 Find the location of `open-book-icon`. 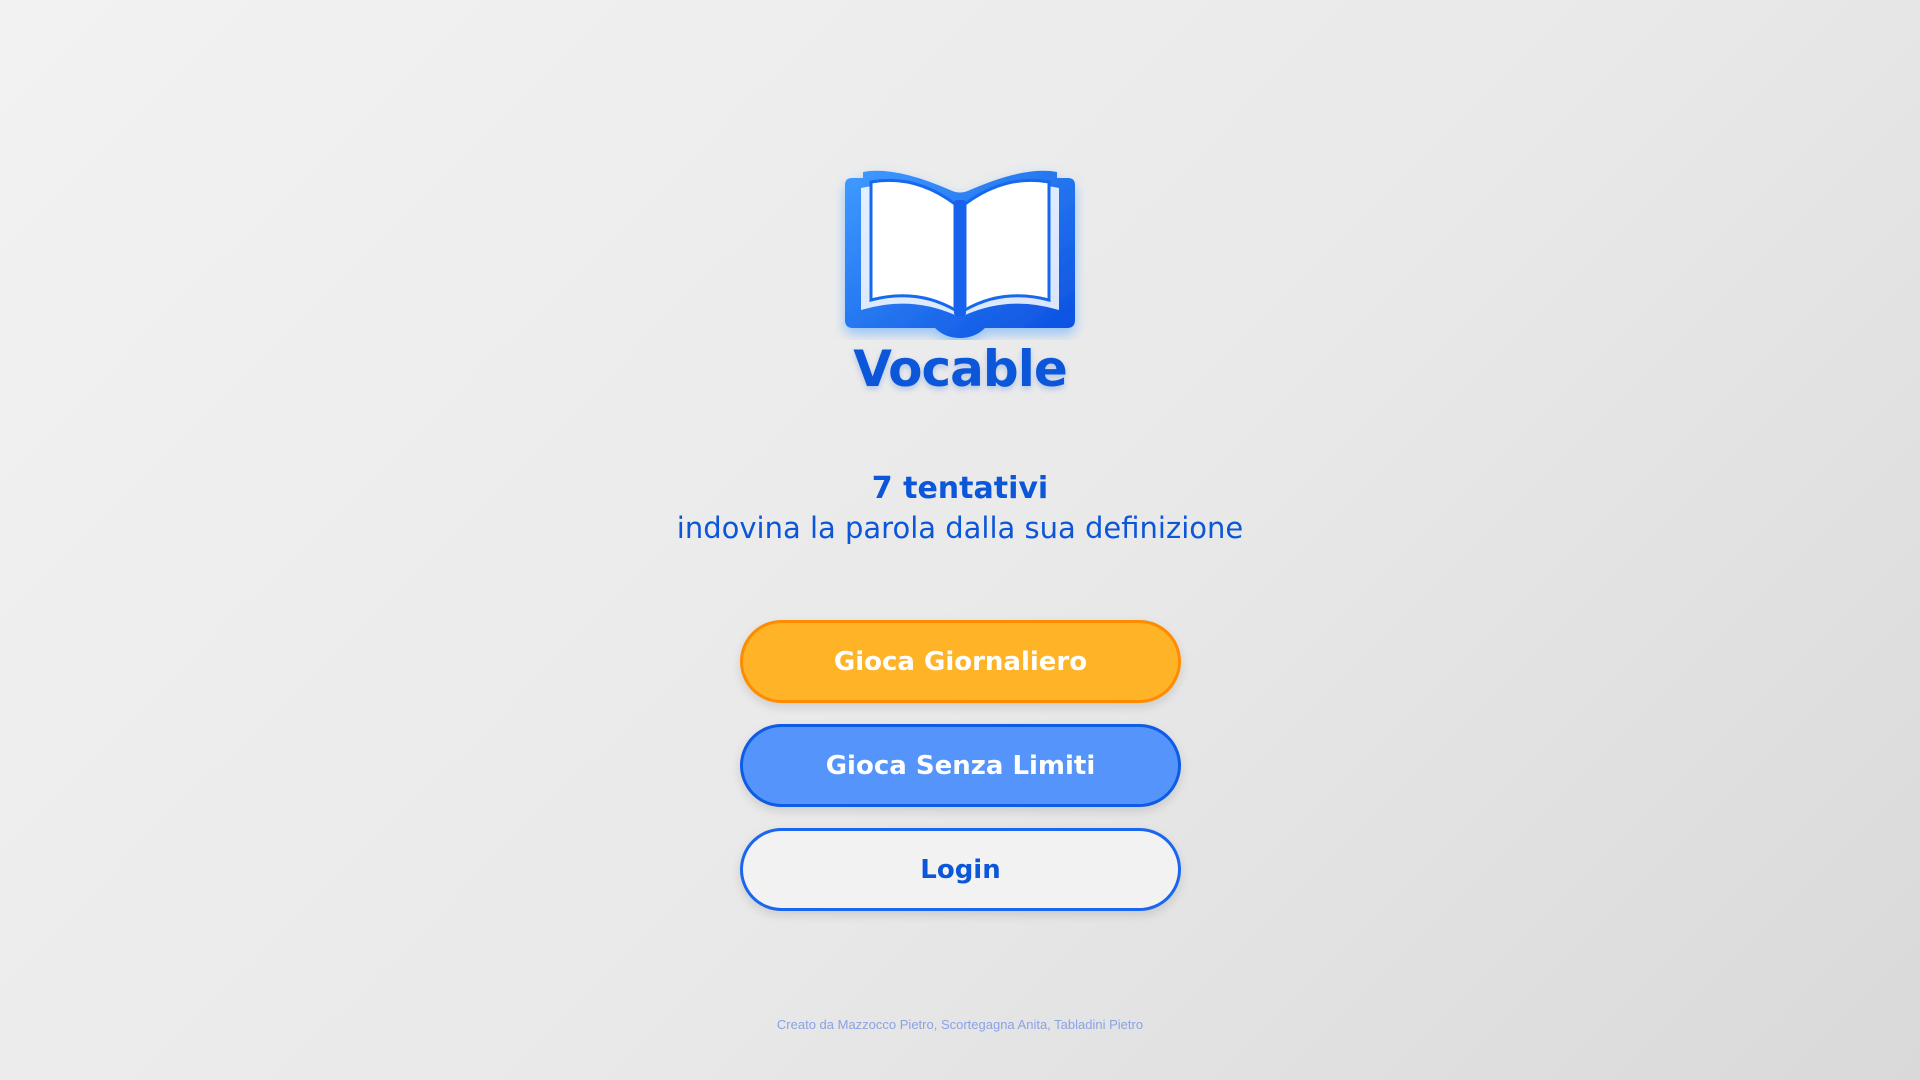

open-book-icon is located at coordinates (960, 254).